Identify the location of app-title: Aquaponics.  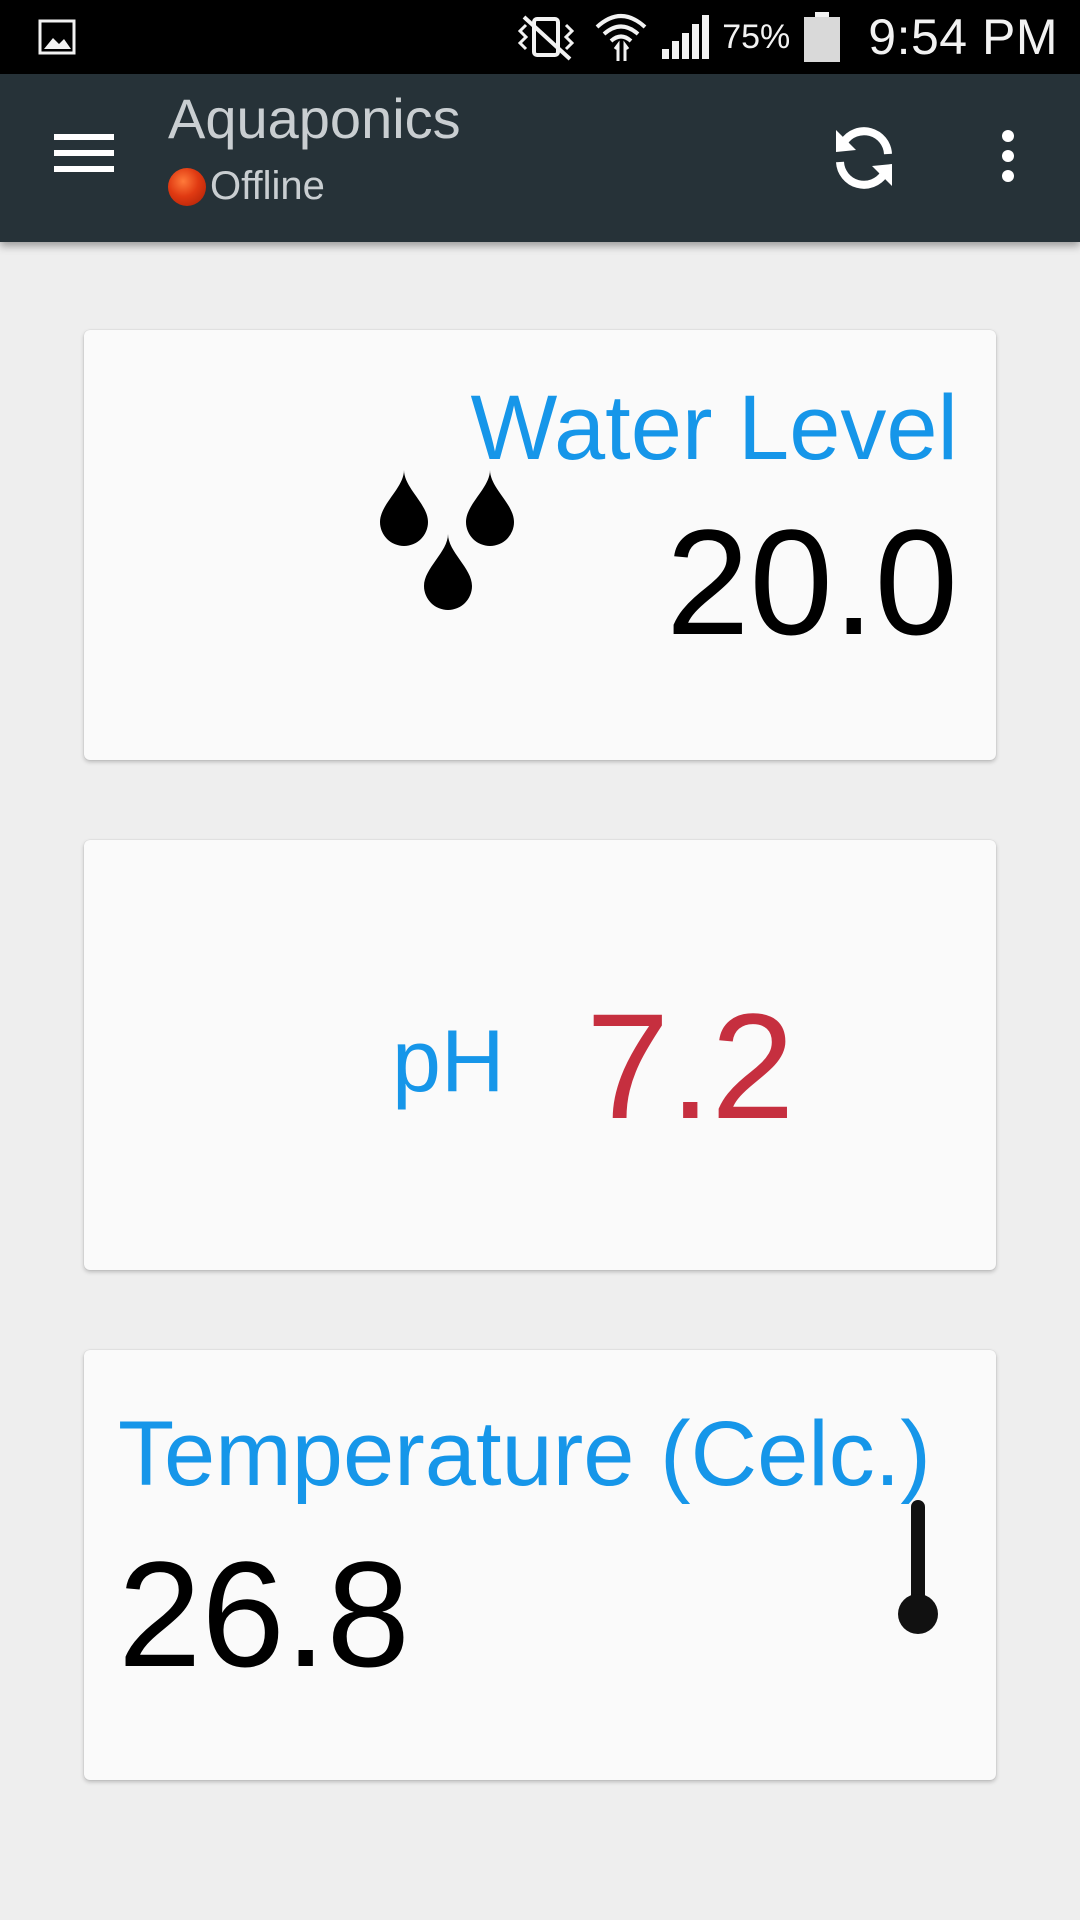
(314, 118).